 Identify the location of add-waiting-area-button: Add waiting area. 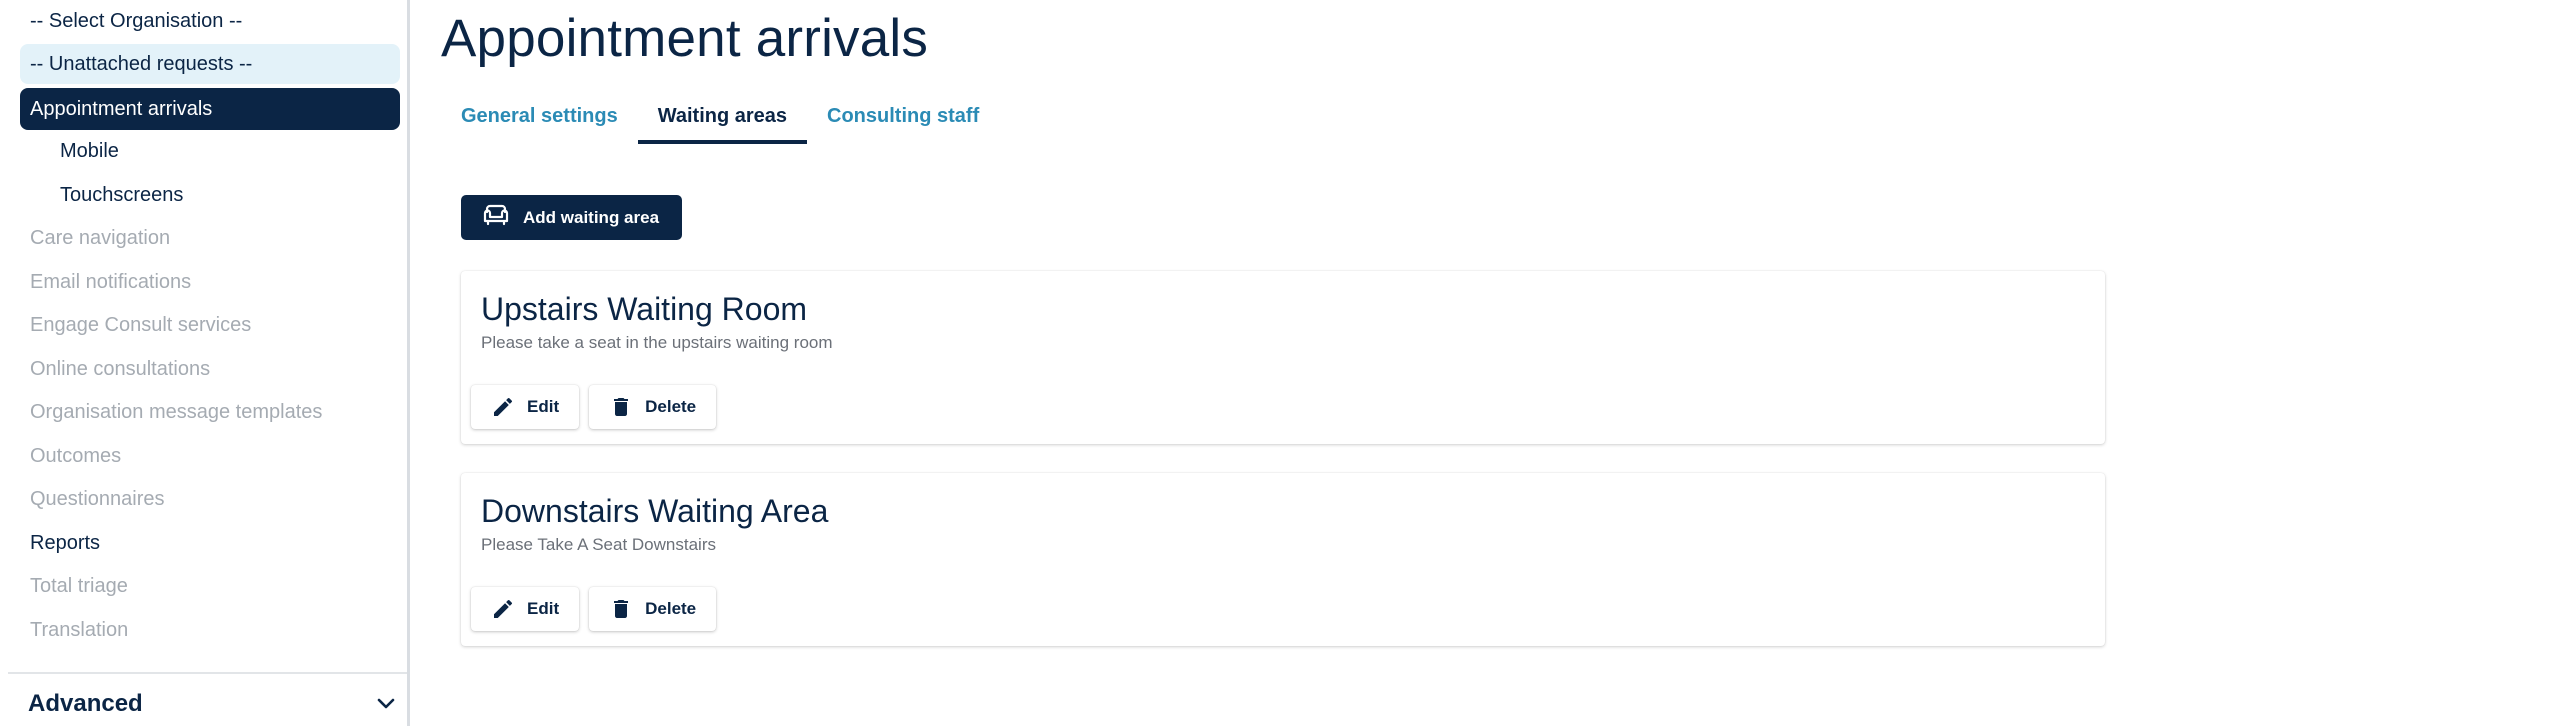
(571, 217).